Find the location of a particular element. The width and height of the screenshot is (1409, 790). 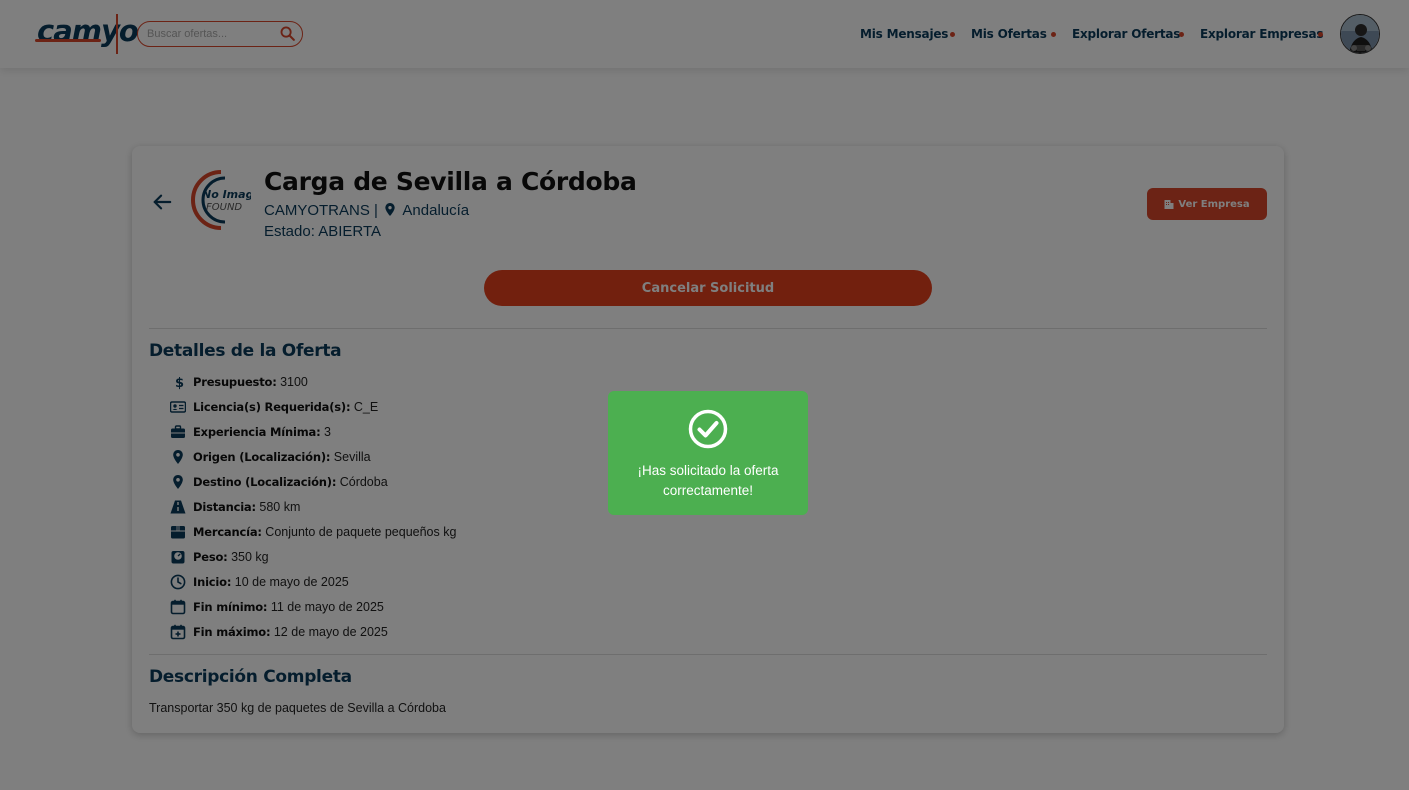

toast-message: ¡Has solicitado la oferta correctamente! is located at coordinates (708, 480).